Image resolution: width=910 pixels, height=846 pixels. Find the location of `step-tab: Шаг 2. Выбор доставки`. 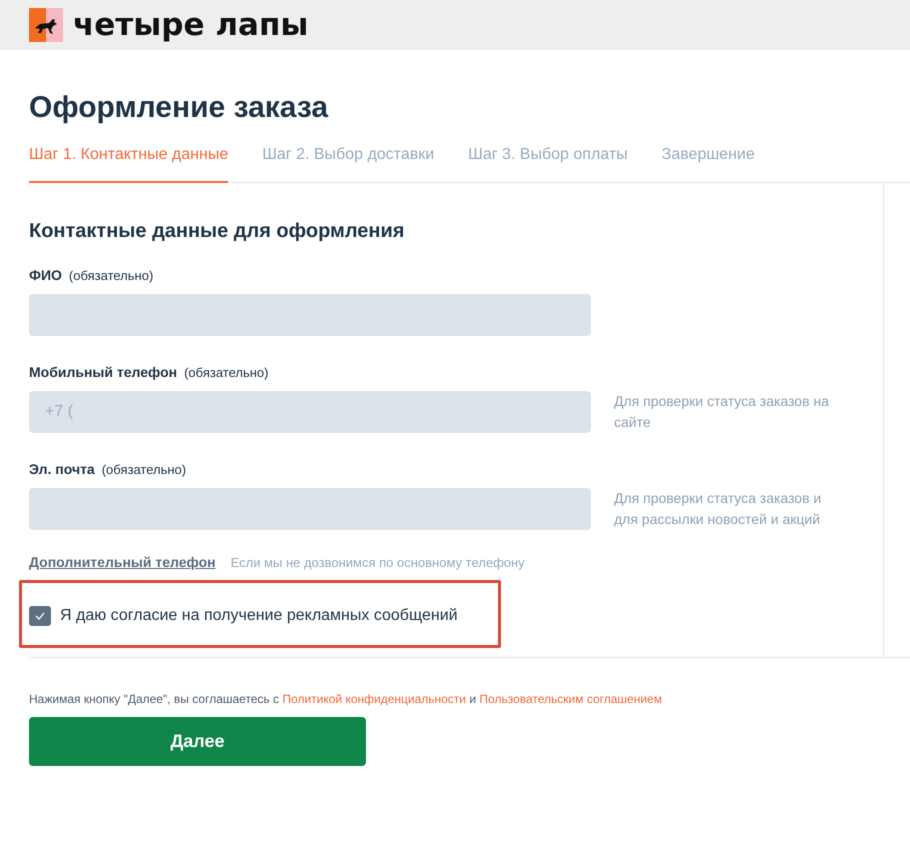

step-tab: Шаг 2. Выбор доставки is located at coordinates (348, 162).